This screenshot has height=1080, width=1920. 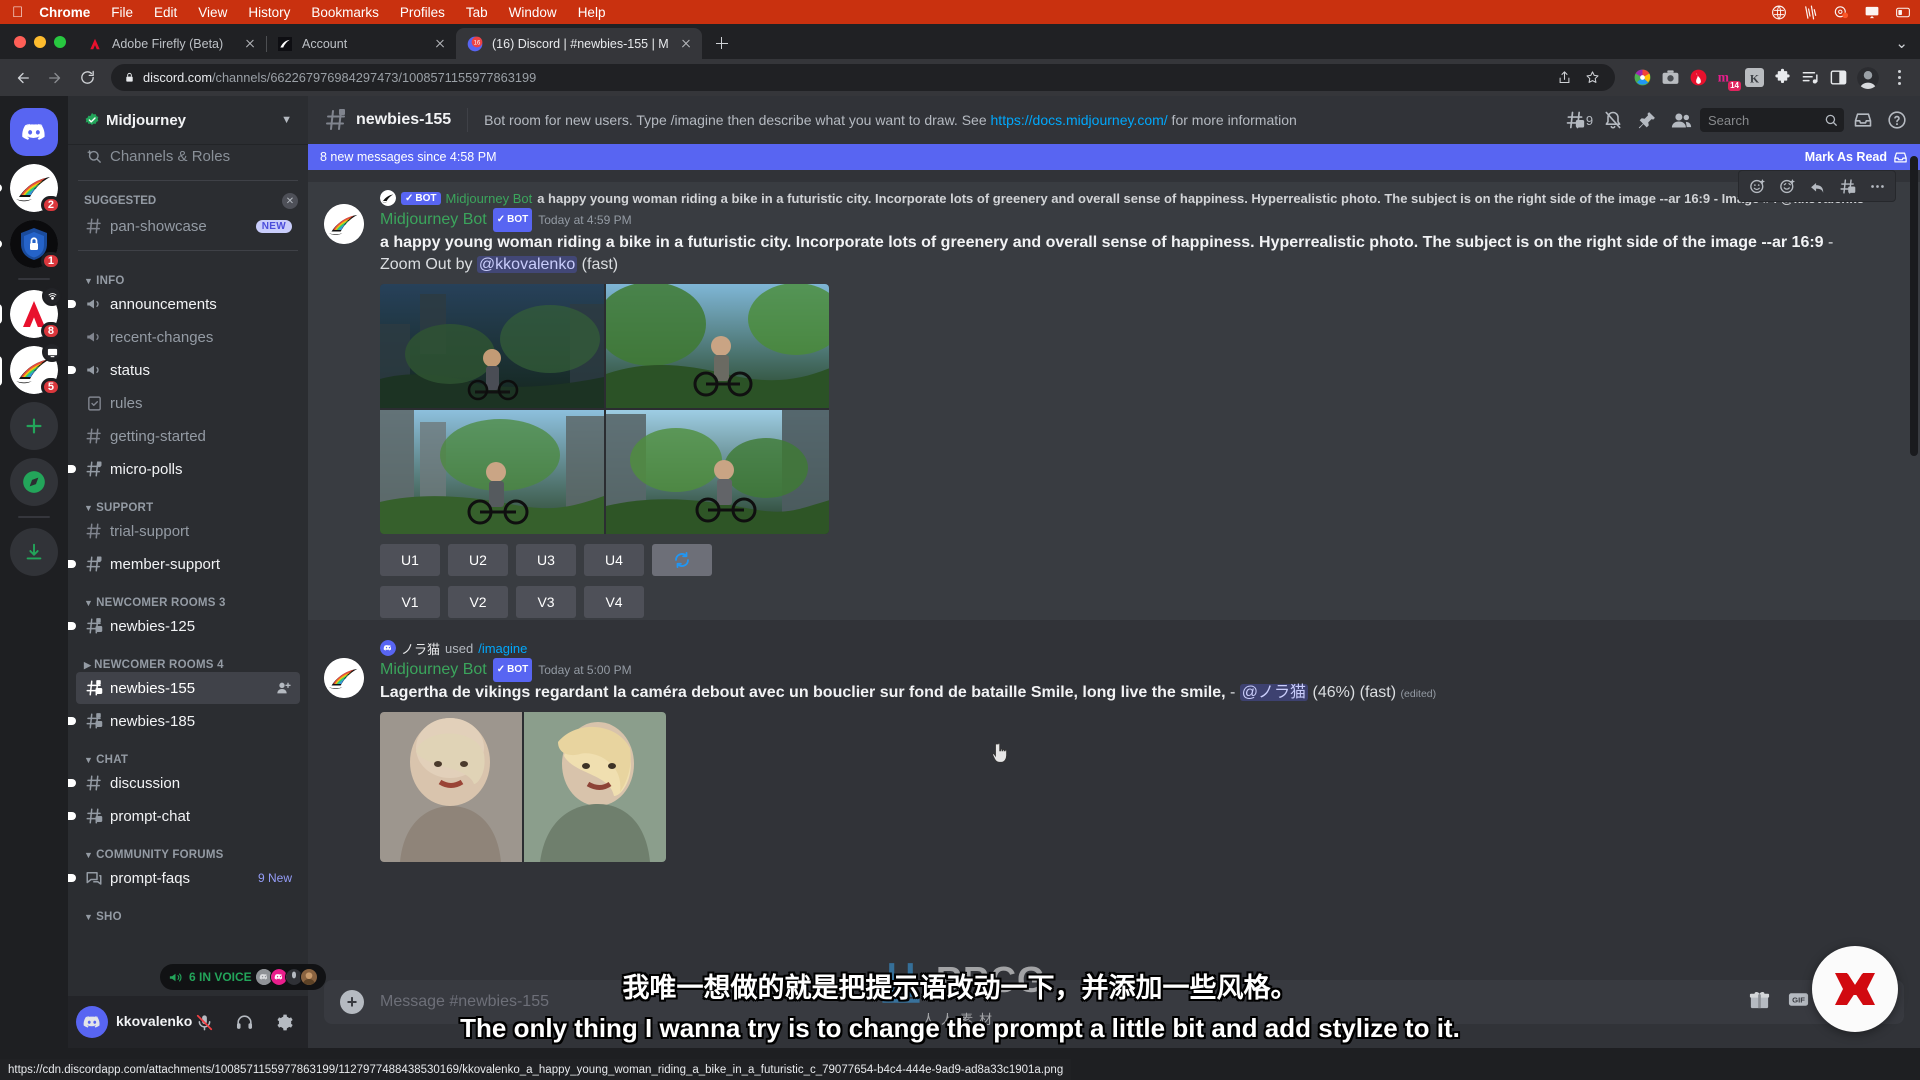 I want to click on sidebar-item-micro-polls: micro-polls, so click(x=184, y=469).